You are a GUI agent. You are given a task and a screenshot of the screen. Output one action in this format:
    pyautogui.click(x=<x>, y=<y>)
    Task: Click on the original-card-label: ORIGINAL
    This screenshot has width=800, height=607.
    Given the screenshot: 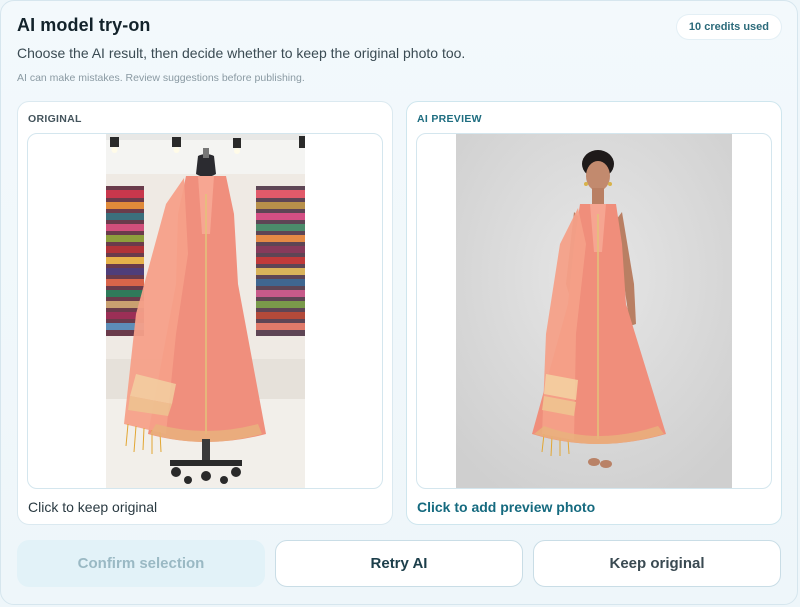 What is the action you would take?
    pyautogui.click(x=55, y=119)
    